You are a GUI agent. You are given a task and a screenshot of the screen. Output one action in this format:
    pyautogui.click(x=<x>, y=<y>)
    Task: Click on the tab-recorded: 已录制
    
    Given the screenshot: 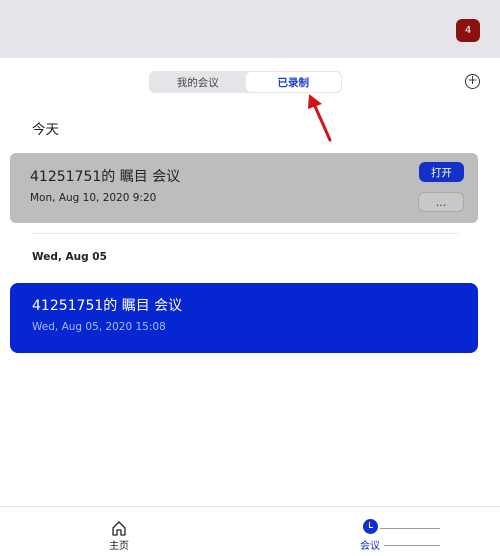 What is the action you would take?
    pyautogui.click(x=293, y=82)
    